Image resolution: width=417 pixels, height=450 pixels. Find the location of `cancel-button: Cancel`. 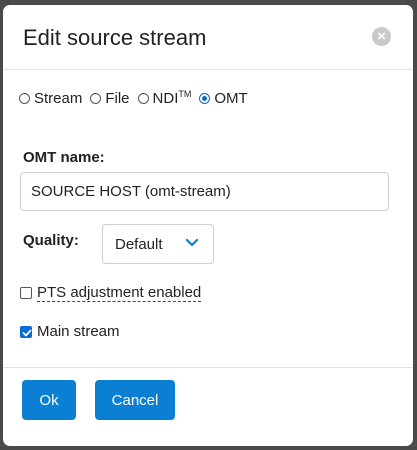

cancel-button: Cancel is located at coordinates (135, 400).